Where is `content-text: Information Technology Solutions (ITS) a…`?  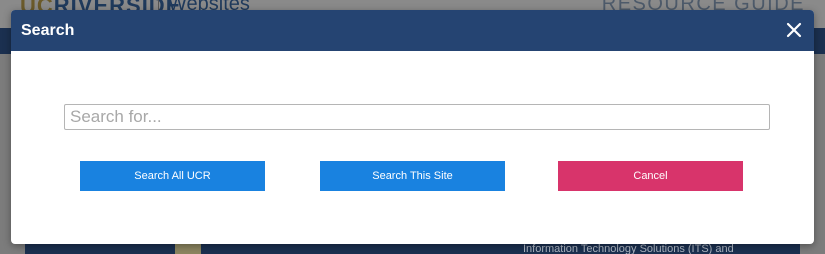
content-text: Information Technology Solutions (ITS) a… is located at coordinates (628, 248).